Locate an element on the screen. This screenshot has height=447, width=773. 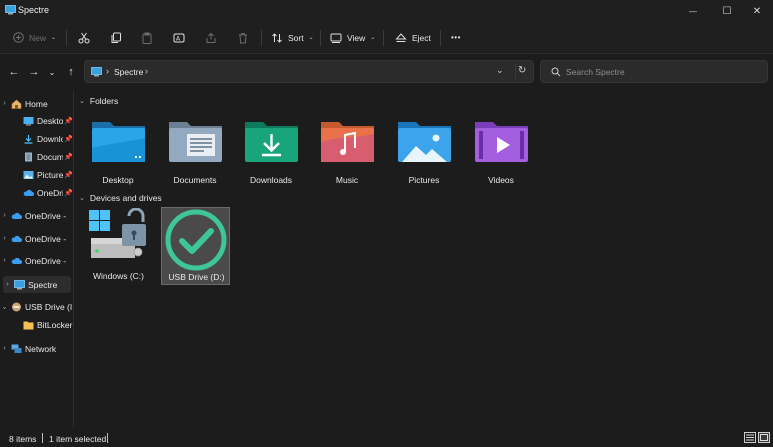
documents-folder-icon is located at coordinates (195, 142).